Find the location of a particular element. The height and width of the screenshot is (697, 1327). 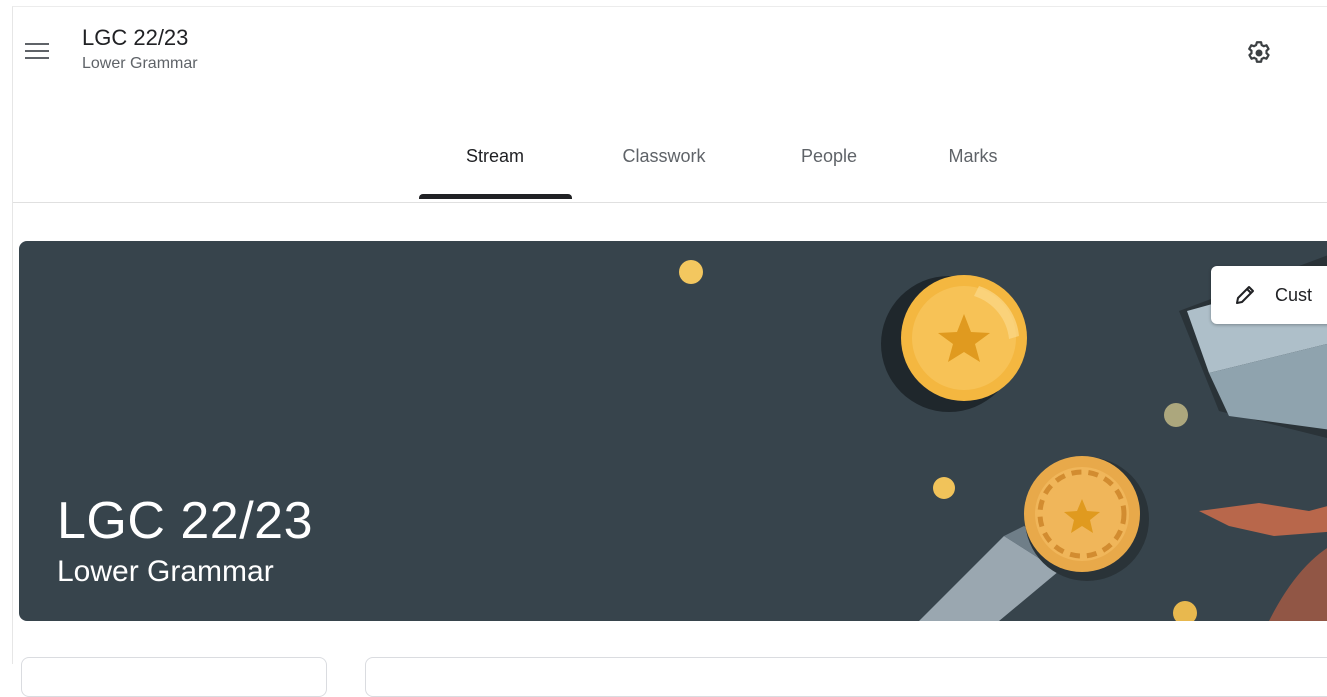

class-tabs: Stream Classwork People Marks is located at coordinates (670, 160).